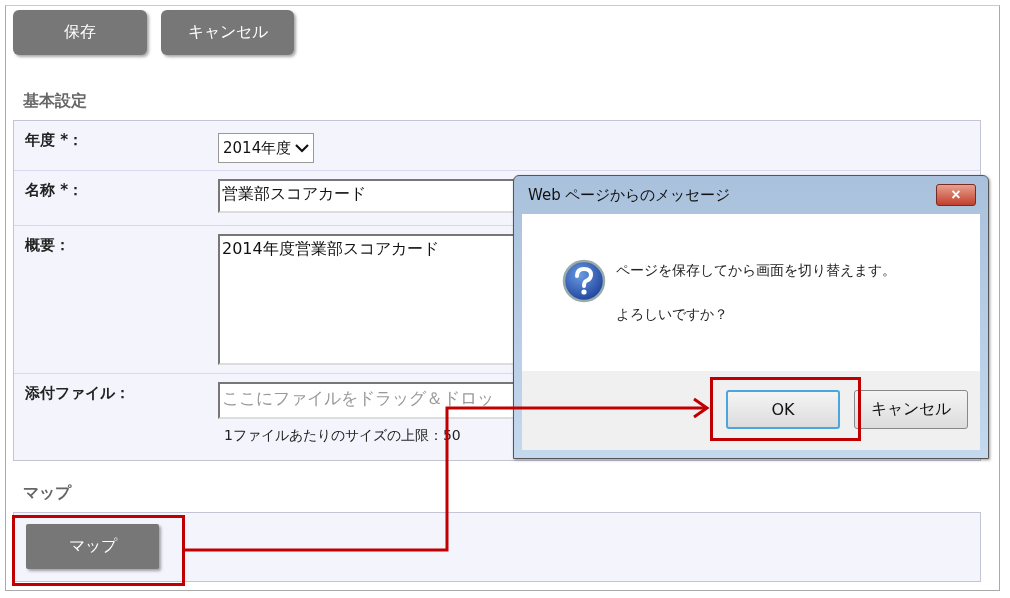  I want to click on close-button: ×, so click(956, 195).